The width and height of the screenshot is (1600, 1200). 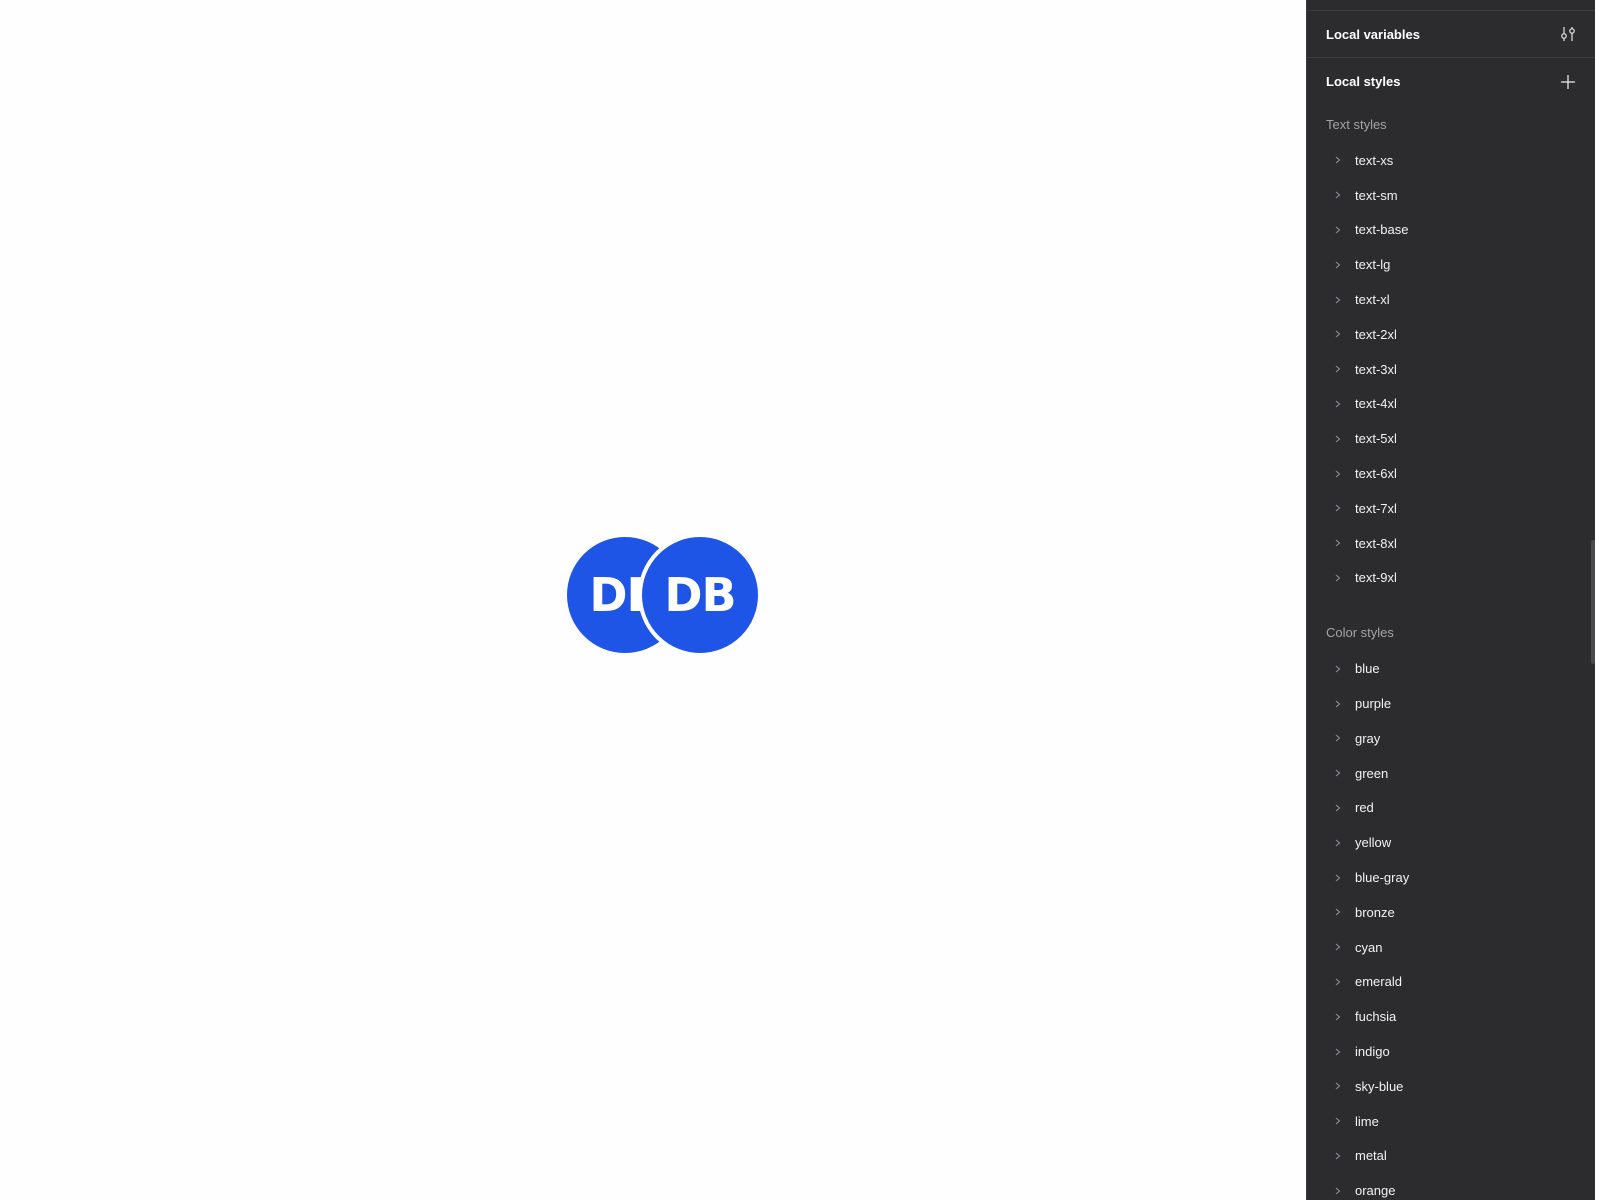 What do you see at coordinates (1374, 160) in the screenshot?
I see `text-style-label: text-xs` at bounding box center [1374, 160].